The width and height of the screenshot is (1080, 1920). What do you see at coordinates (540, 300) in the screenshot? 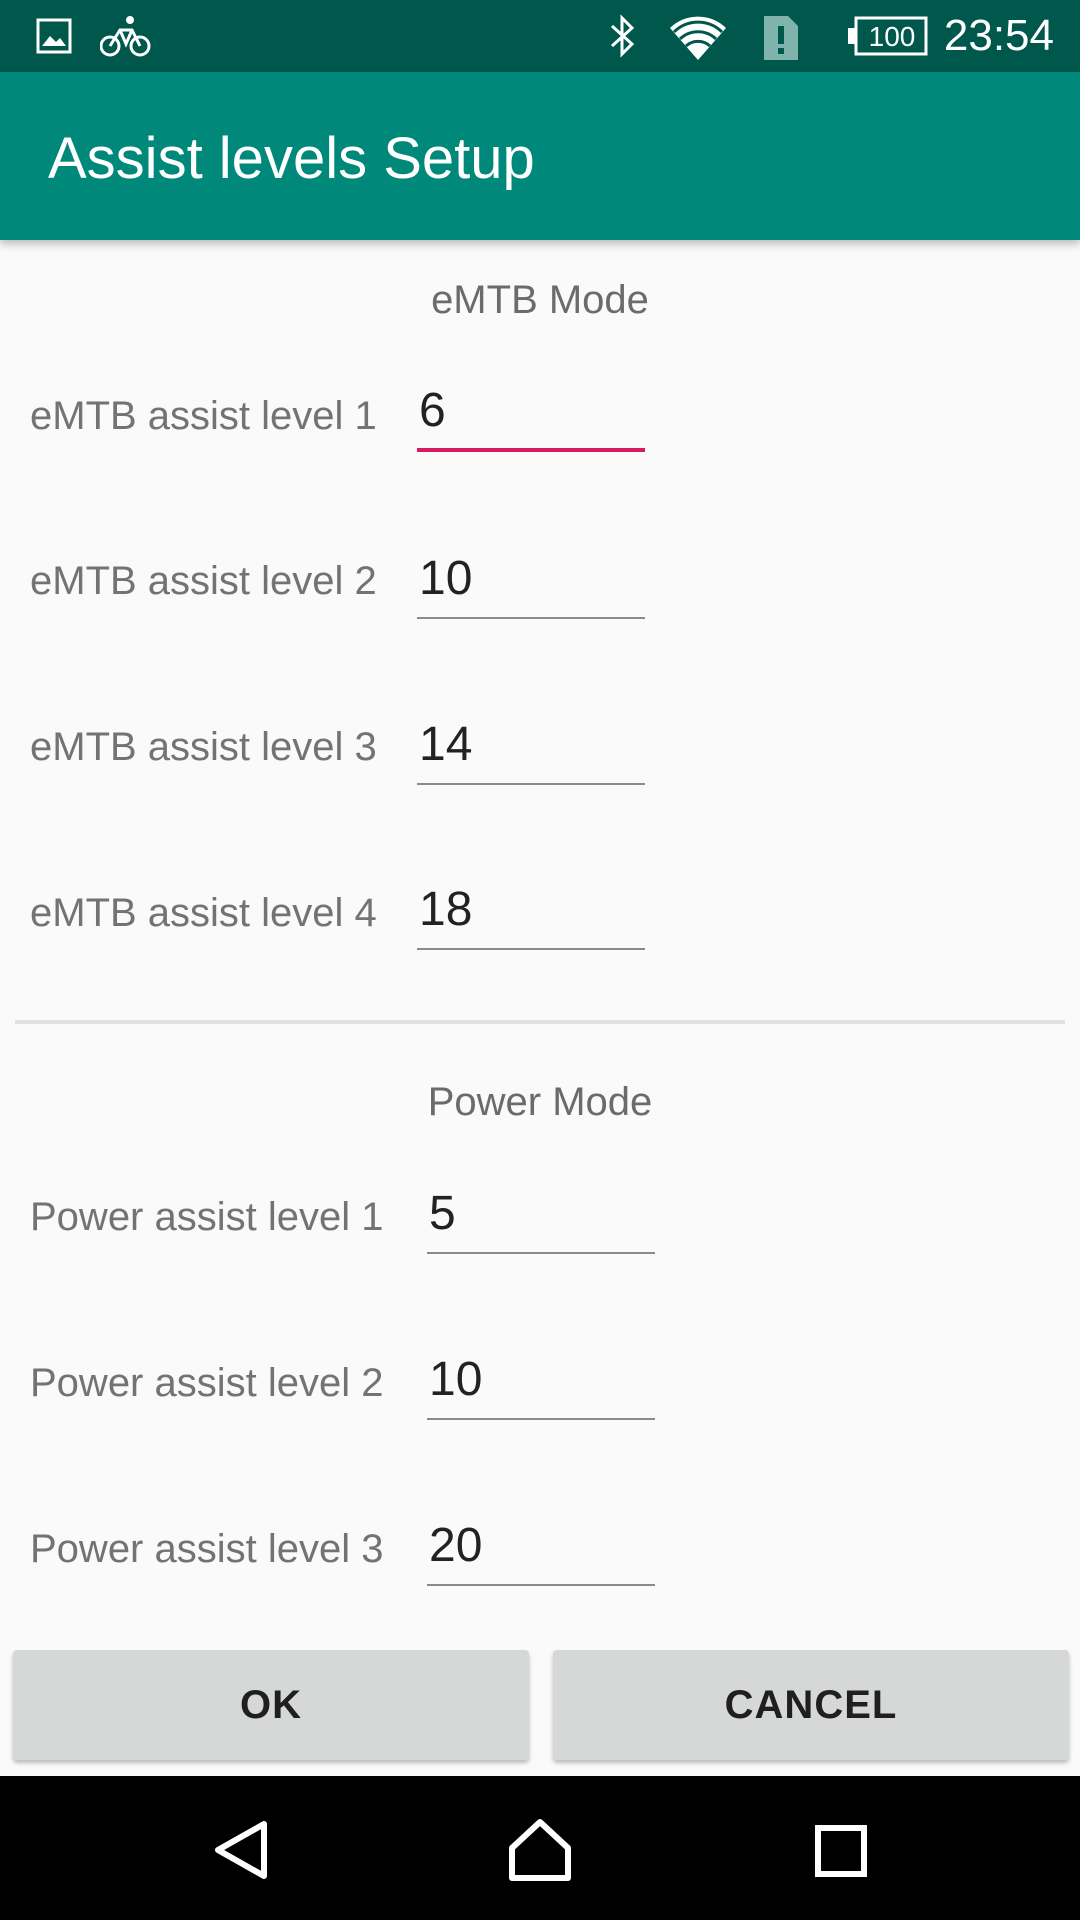
I see `emtb-mode-heading: eMTB Mode` at bounding box center [540, 300].